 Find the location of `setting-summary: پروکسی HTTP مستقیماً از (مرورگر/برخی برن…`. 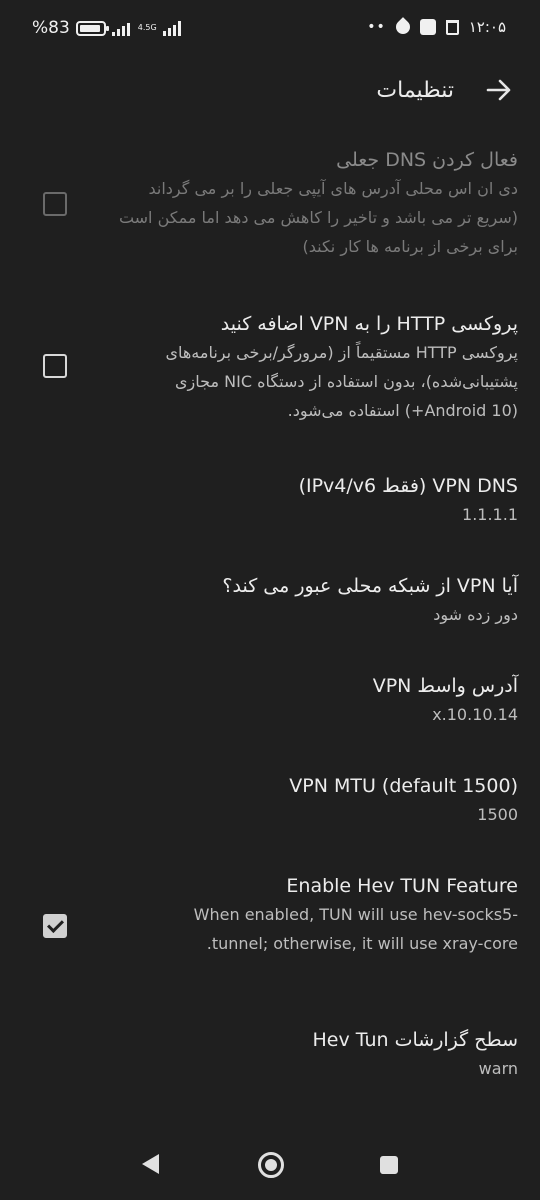

setting-summary: پروکسی HTTP مستقیماً از (مرورگر/برخی برن… is located at coordinates (341, 381).